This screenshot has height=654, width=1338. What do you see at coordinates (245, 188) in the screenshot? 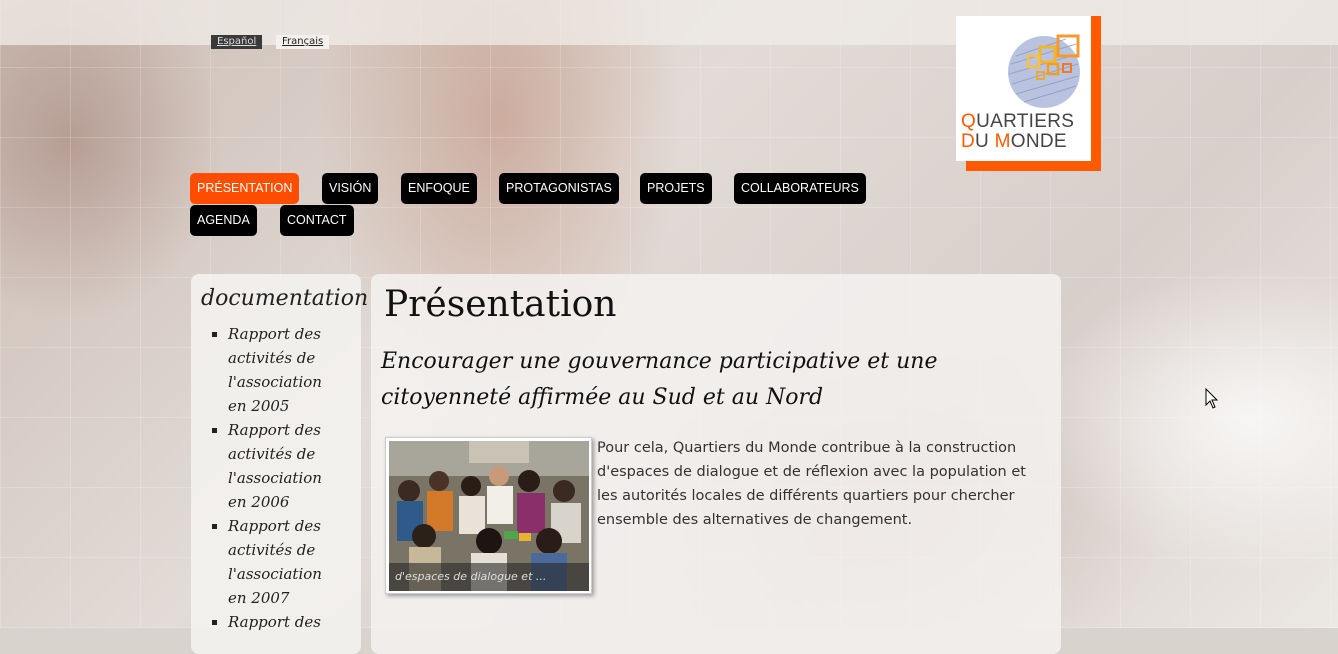
I see `nav-item-presentation: PRÉSENTATION` at bounding box center [245, 188].